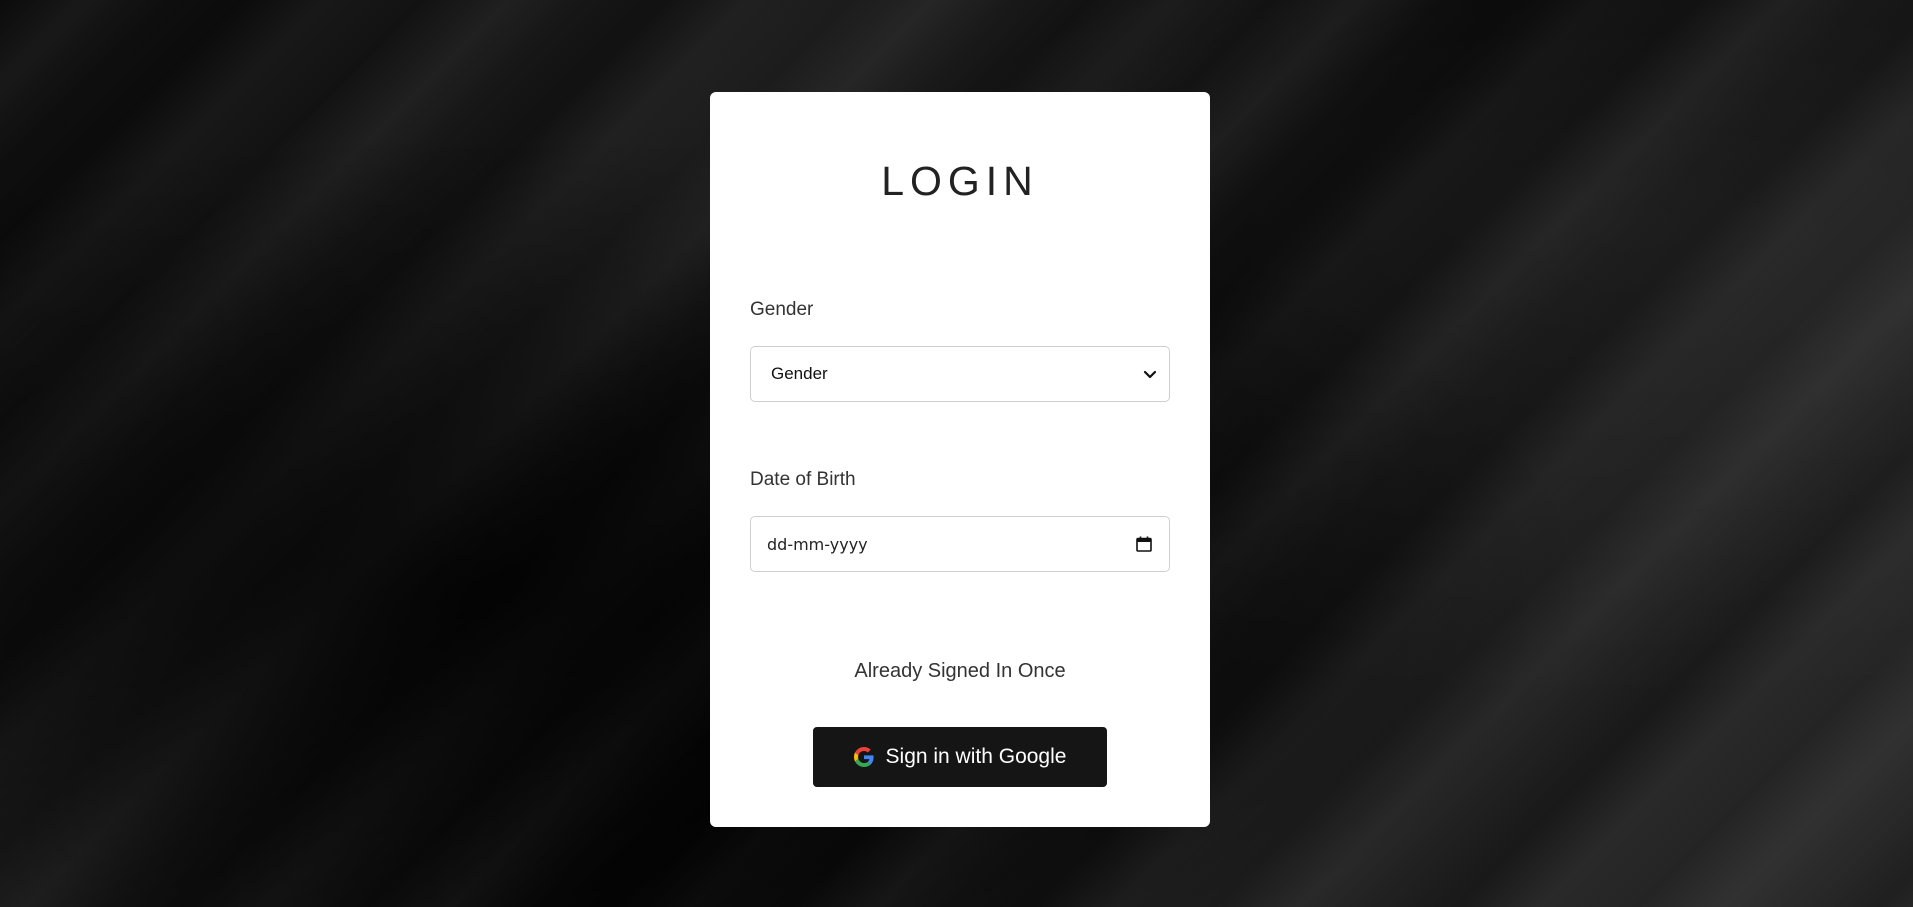  Describe the element at coordinates (960, 544) in the screenshot. I see `dob-input: dd-mm-yyyy` at that location.